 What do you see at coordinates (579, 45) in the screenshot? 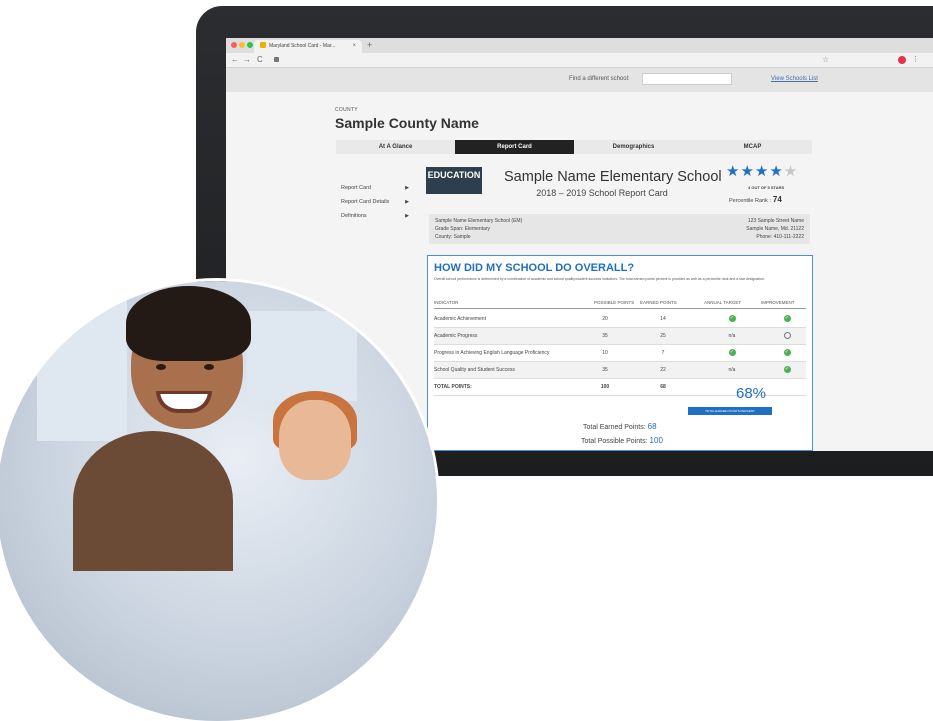
I see `tab-bar: Maryland School Card - Mar... × +` at bounding box center [579, 45].